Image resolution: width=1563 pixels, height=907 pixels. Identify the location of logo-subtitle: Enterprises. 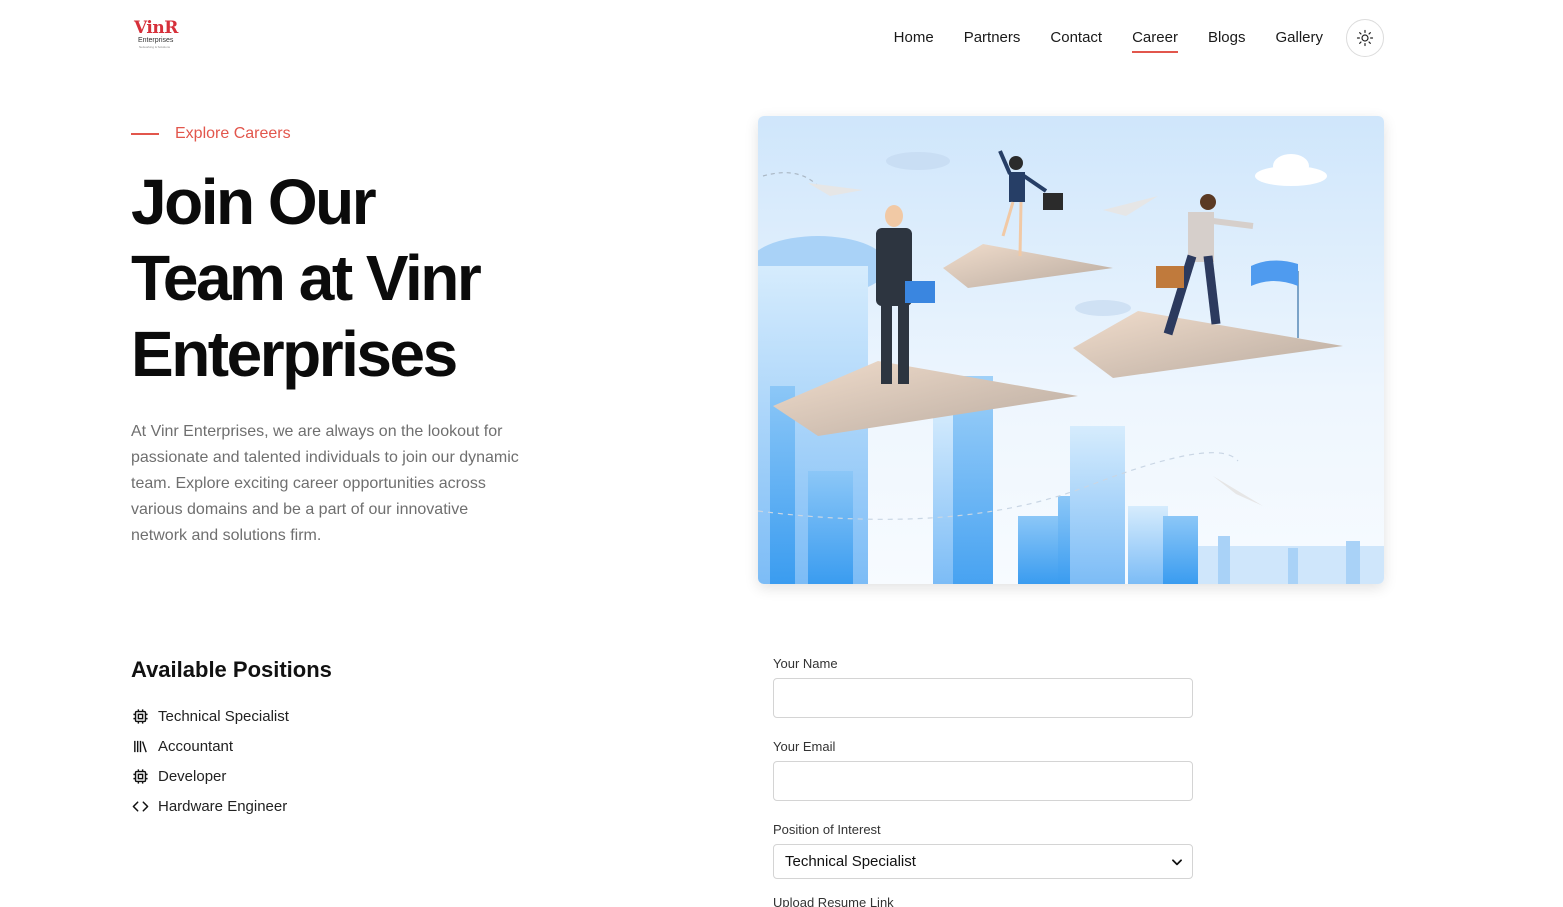
(156, 40).